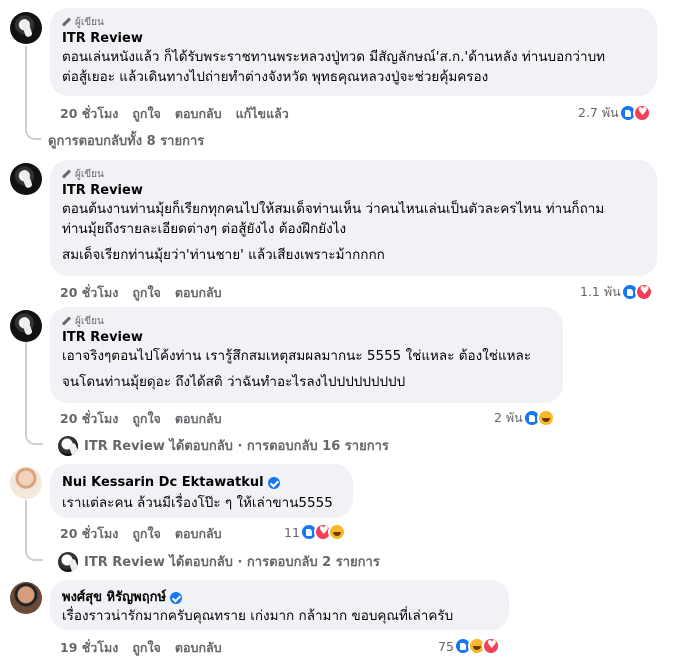 The height and width of the screenshot is (662, 699). Describe the element at coordinates (126, 140) in the screenshot. I see `view-replies-link: ดูการตอบกลับทั้ง 8 รายการ` at that location.